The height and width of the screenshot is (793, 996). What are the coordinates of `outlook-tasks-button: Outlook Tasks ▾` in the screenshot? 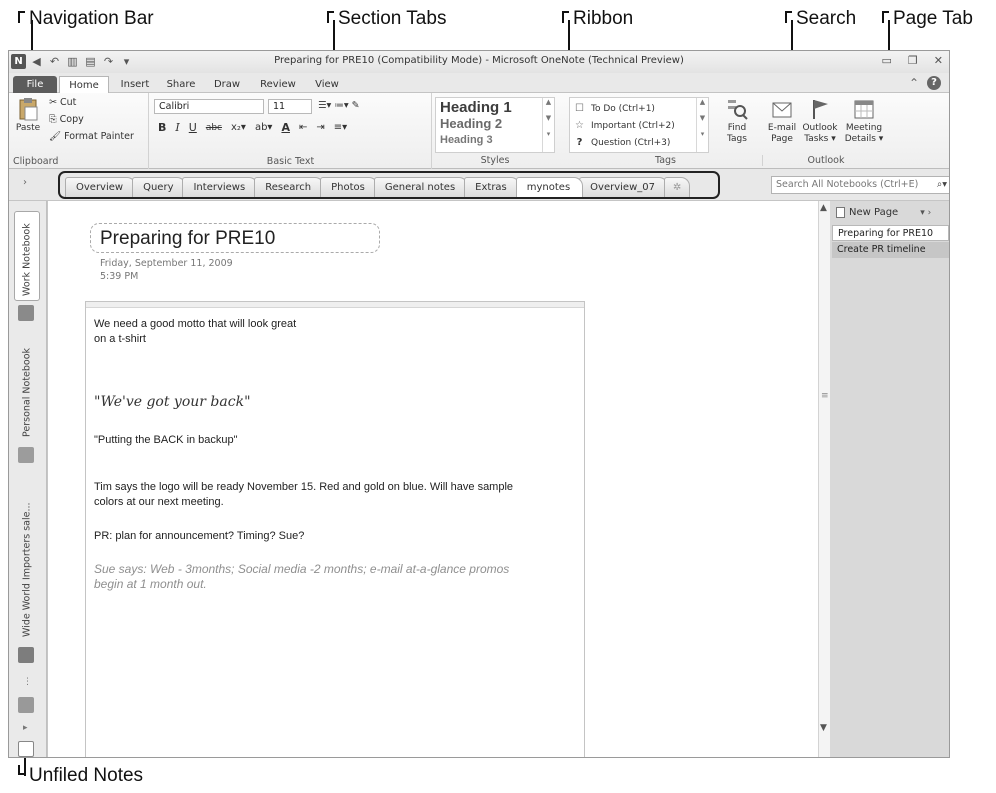 It's located at (820, 121).